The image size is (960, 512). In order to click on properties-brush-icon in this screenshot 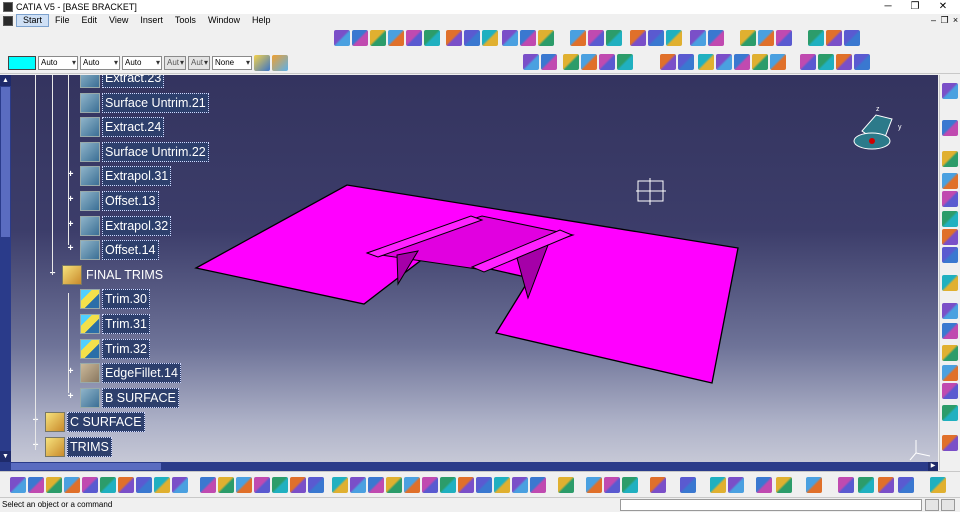, I will do `click(280, 63)`.